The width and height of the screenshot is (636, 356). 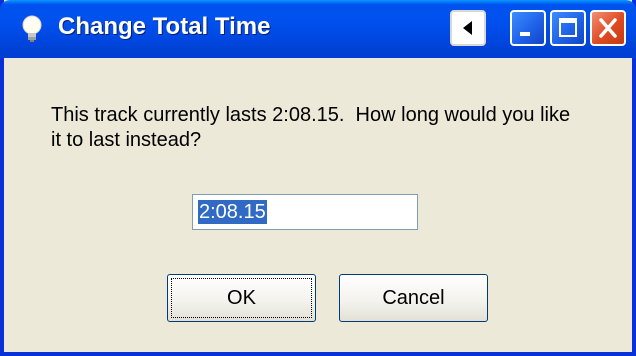 I want to click on bulb-icon, so click(x=32, y=29).